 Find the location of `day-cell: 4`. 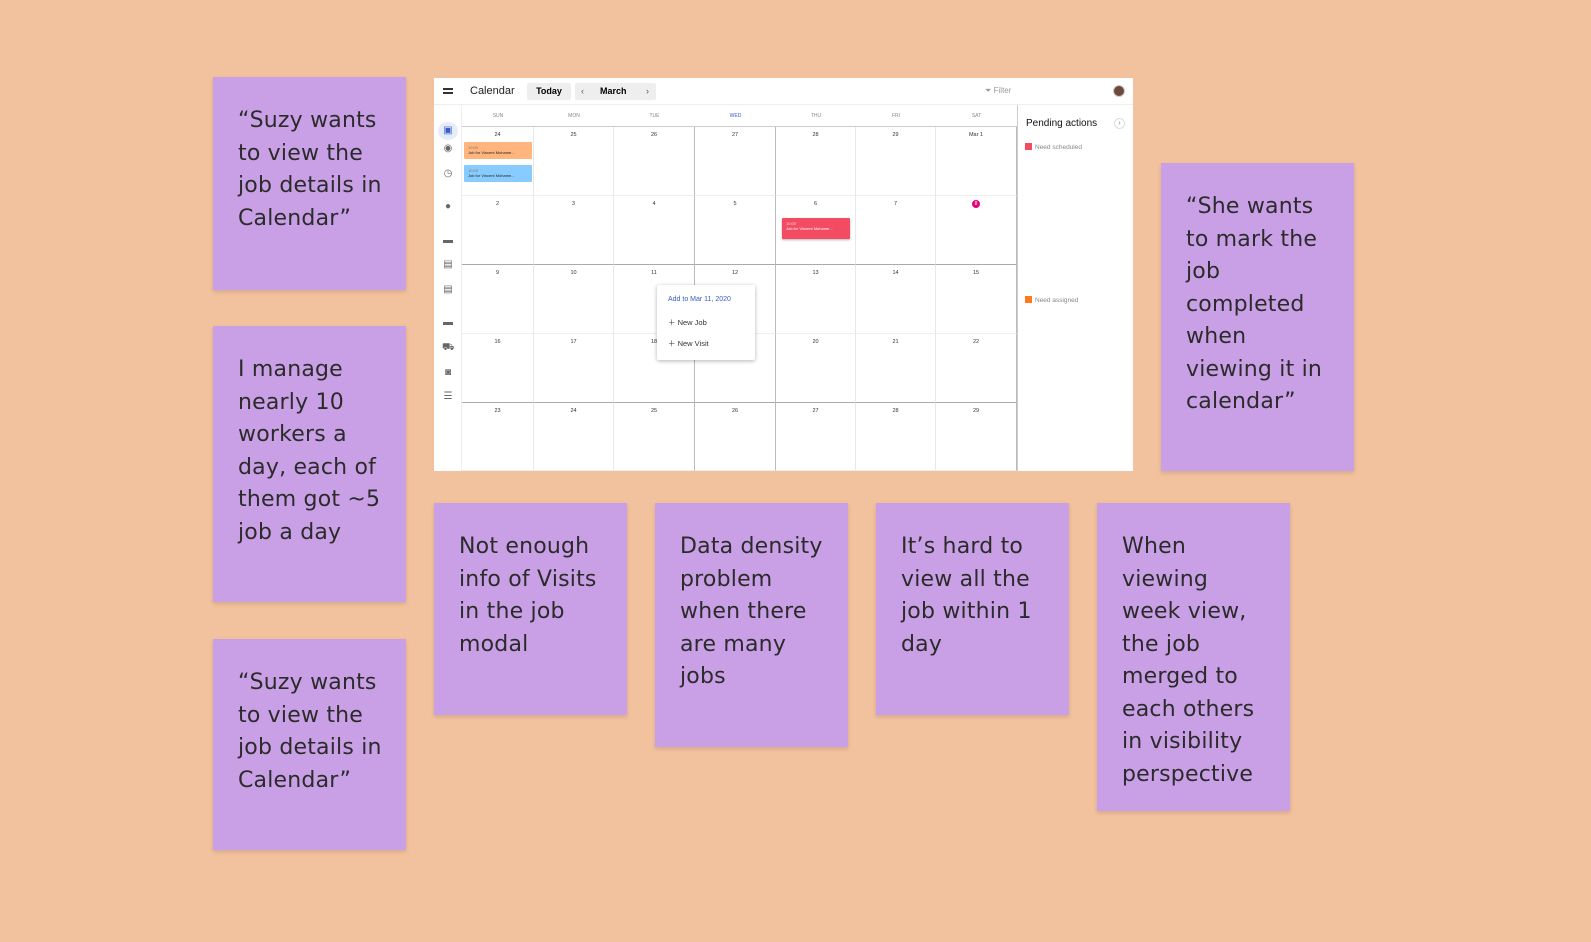

day-cell: 4 is located at coordinates (654, 230).